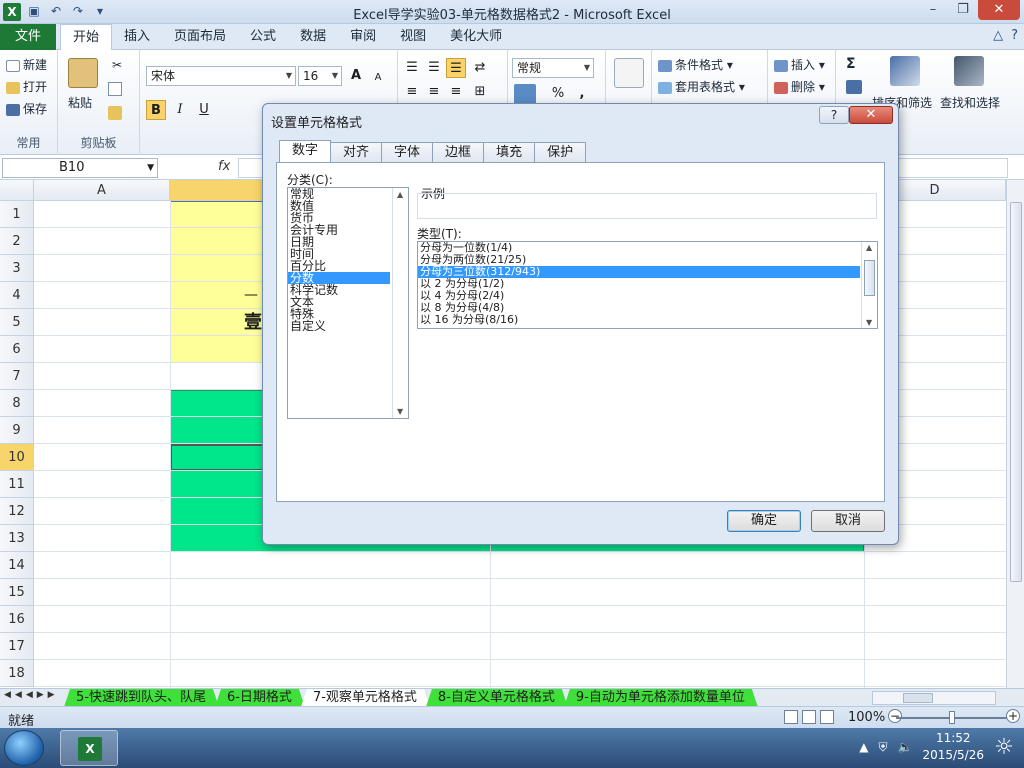 The width and height of the screenshot is (1024, 768). What do you see at coordinates (17, 592) in the screenshot?
I see `row-header-15: 15` at bounding box center [17, 592].